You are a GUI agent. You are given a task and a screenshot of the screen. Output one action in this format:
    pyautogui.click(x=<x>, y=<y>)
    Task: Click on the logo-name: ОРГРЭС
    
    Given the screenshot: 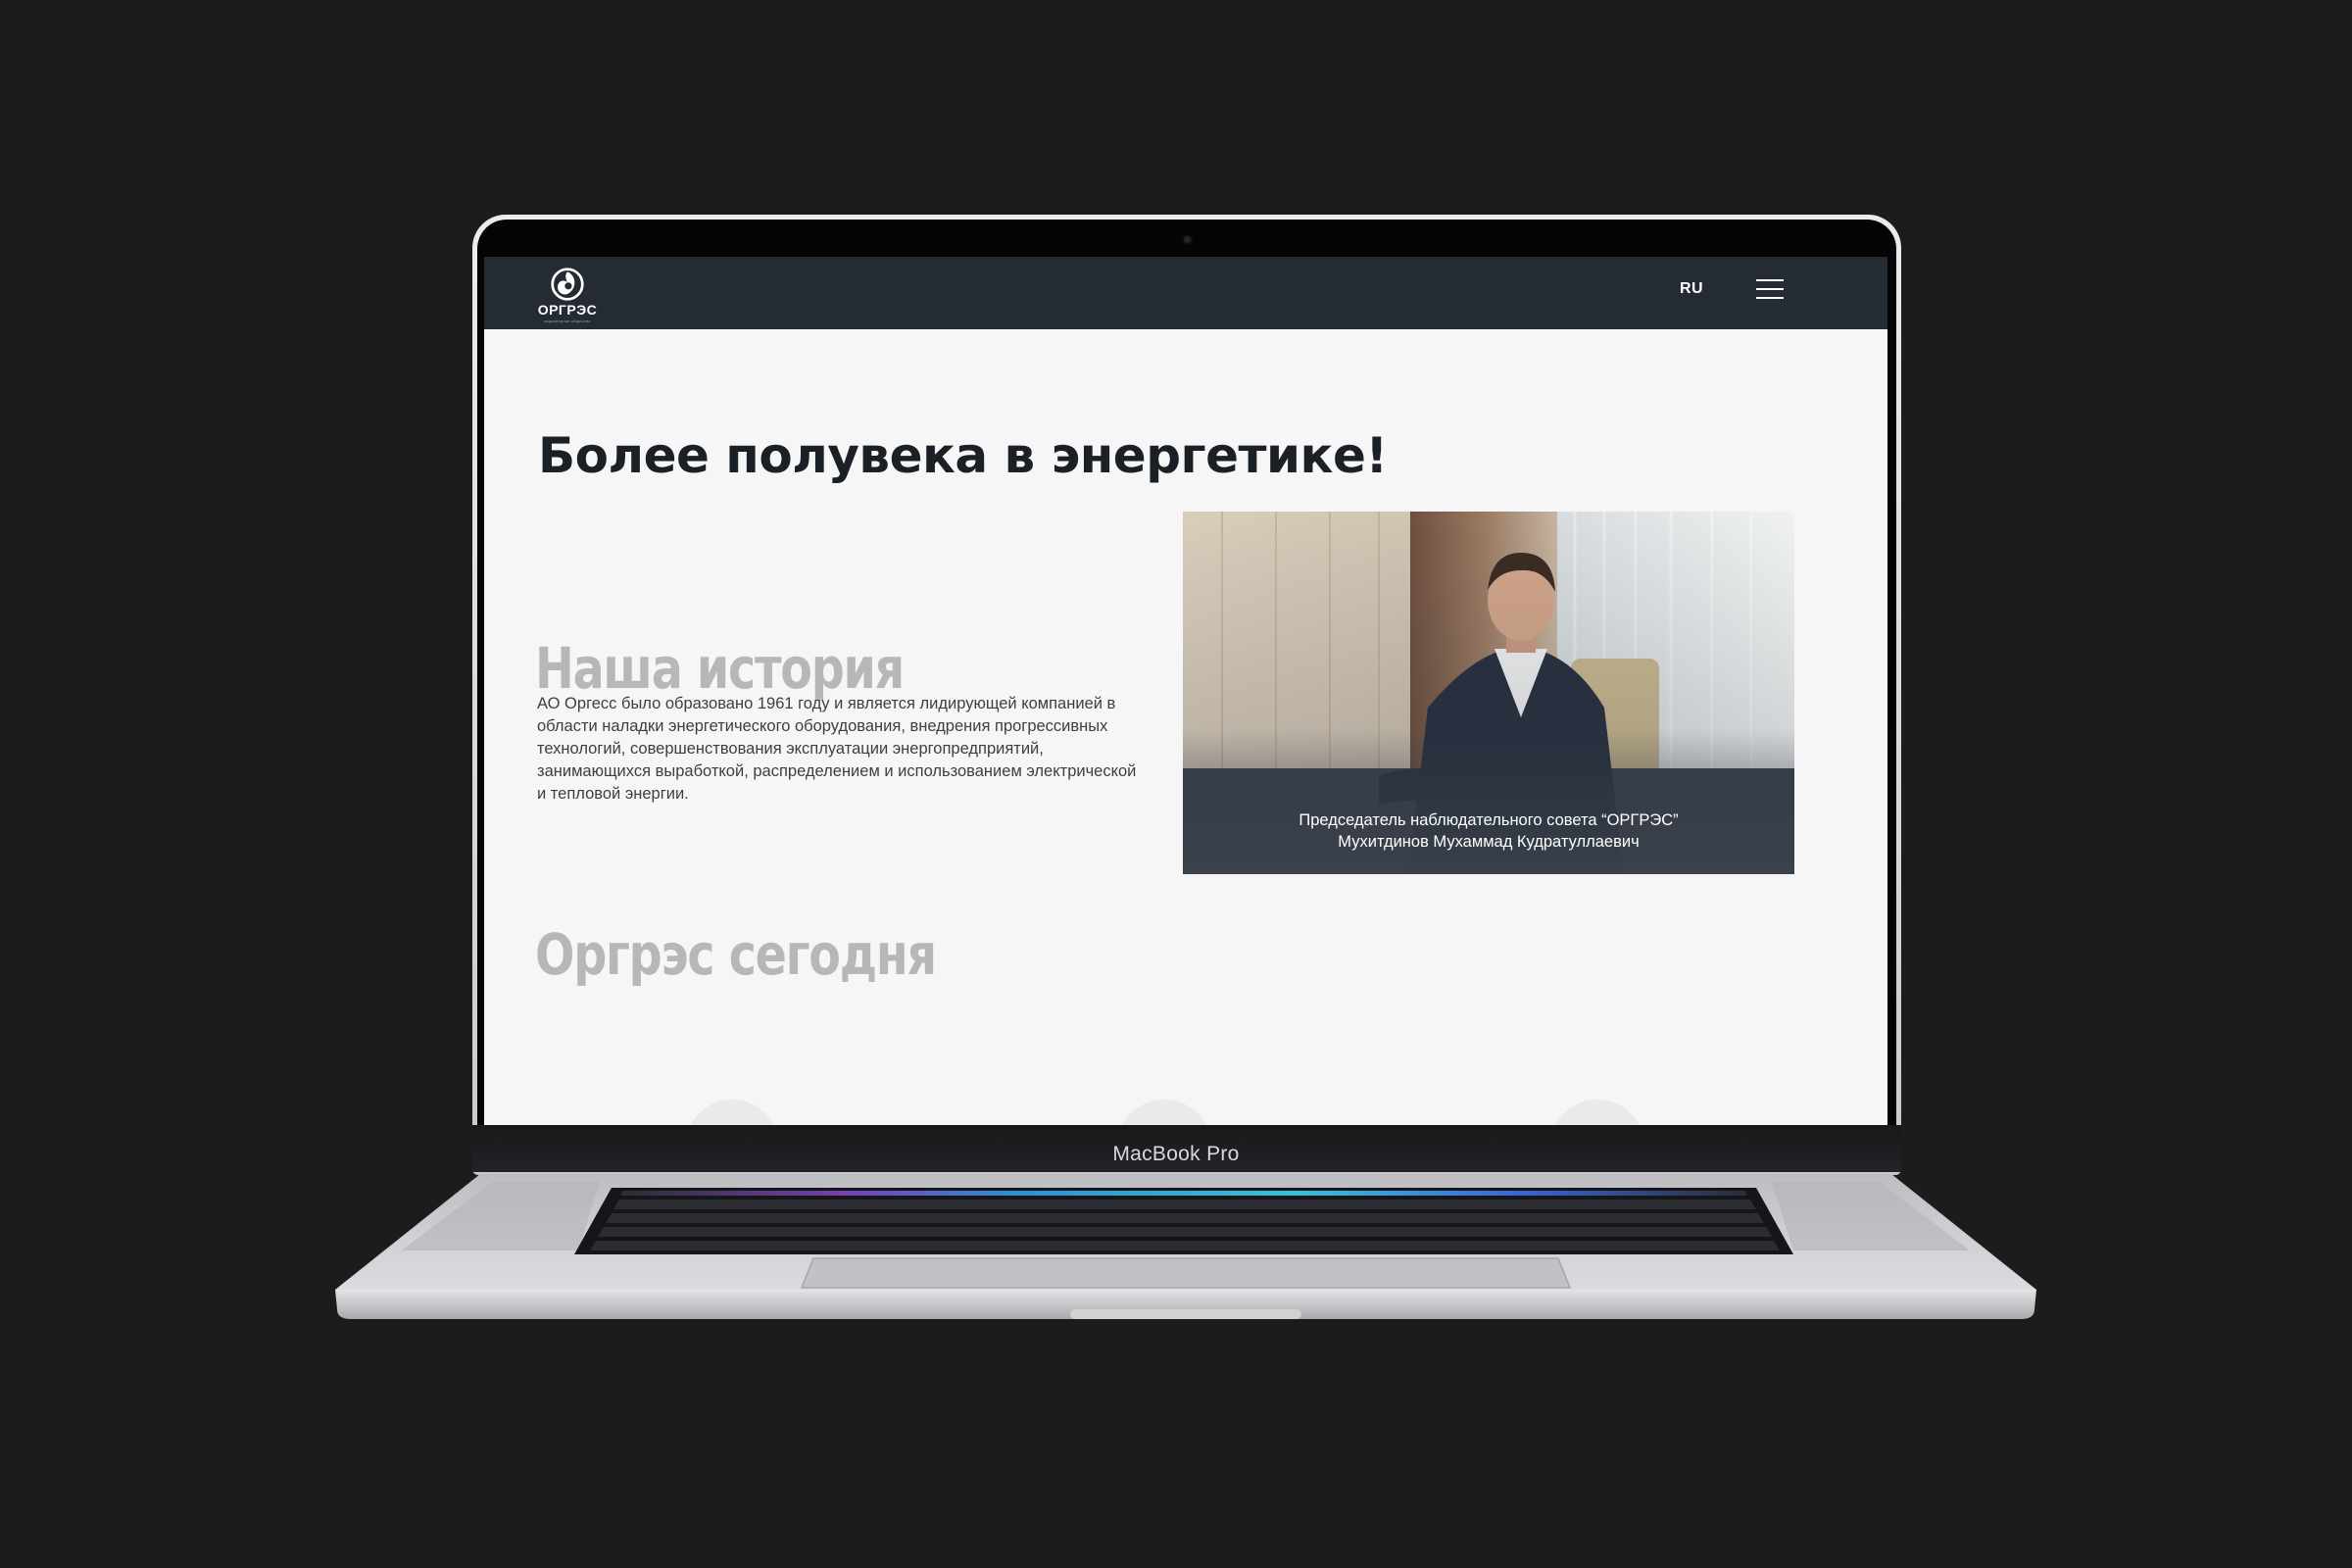 What is the action you would take?
    pyautogui.click(x=567, y=310)
    